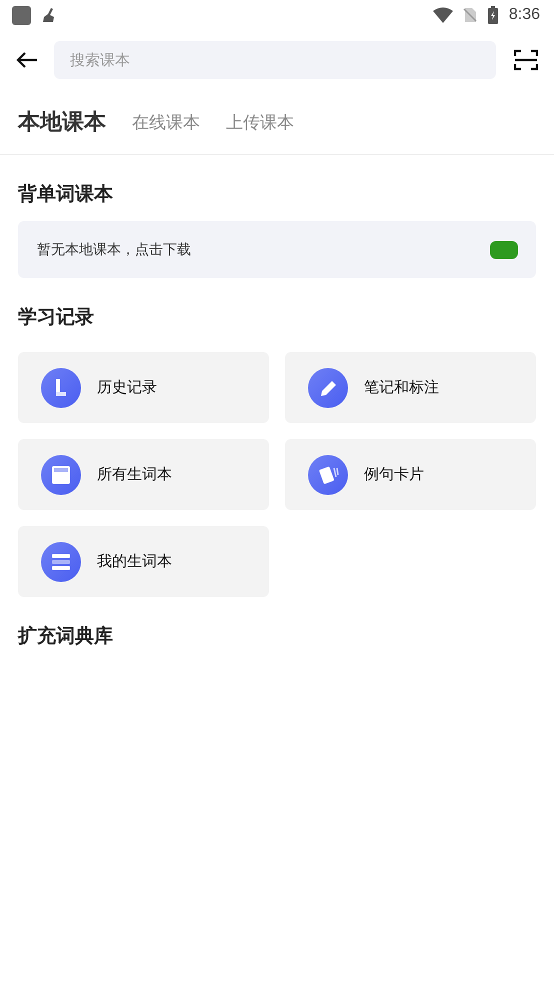  Describe the element at coordinates (328, 388) in the screenshot. I see `pencil-icon` at that location.